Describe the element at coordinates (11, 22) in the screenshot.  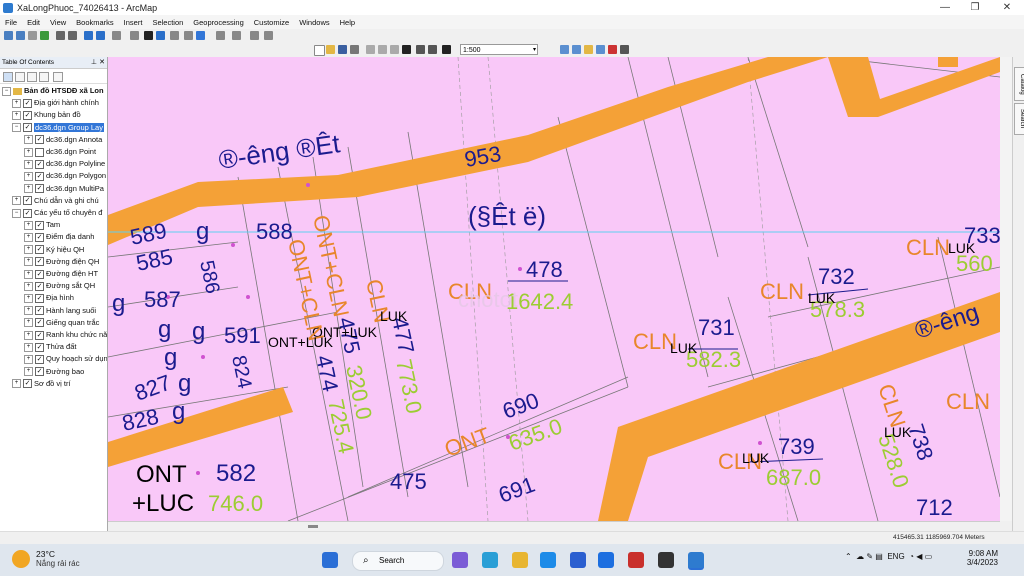
I see `menu-file: File` at that location.